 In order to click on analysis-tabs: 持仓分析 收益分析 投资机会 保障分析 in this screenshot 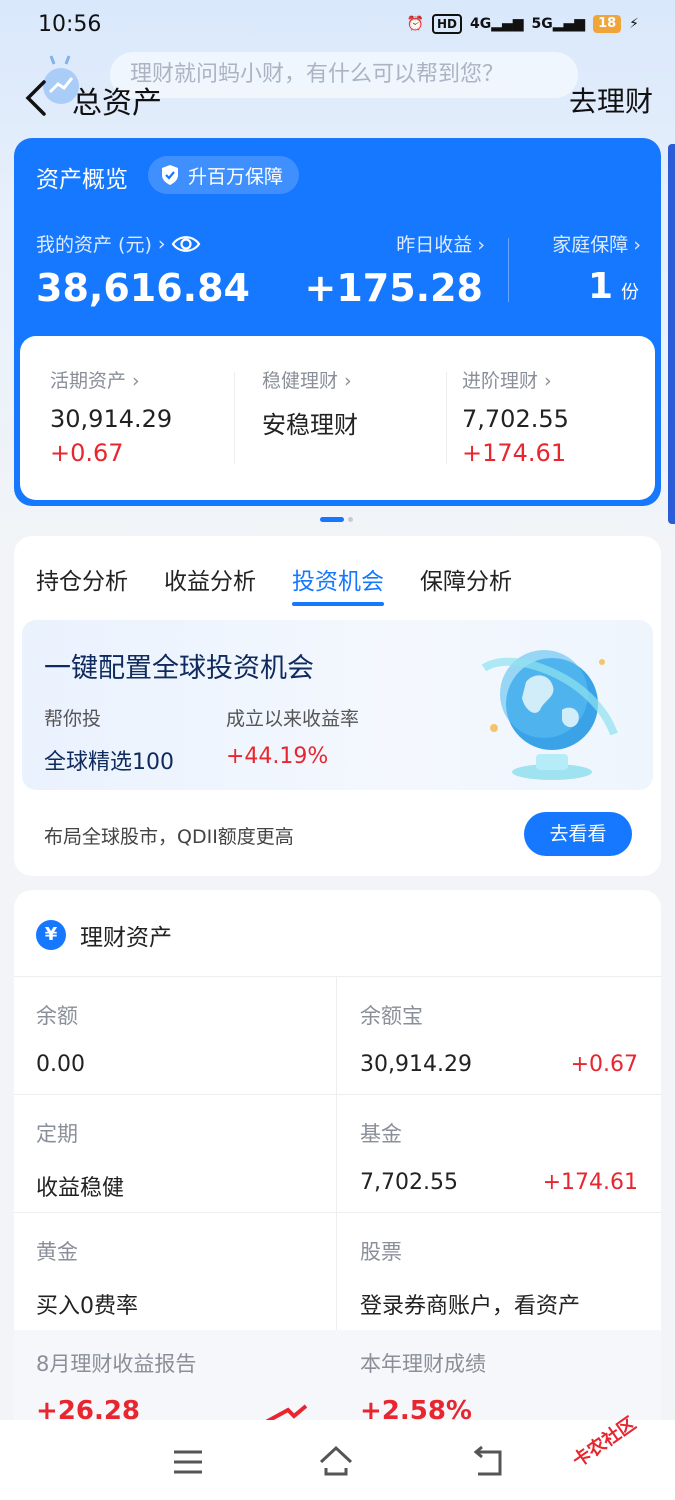, I will do `click(274, 584)`.